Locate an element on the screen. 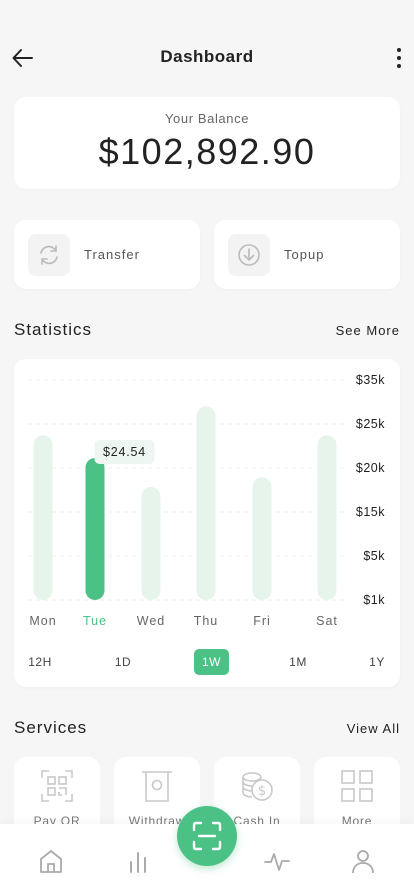 This screenshot has height=896, width=414. services-header: Services View All is located at coordinates (207, 728).